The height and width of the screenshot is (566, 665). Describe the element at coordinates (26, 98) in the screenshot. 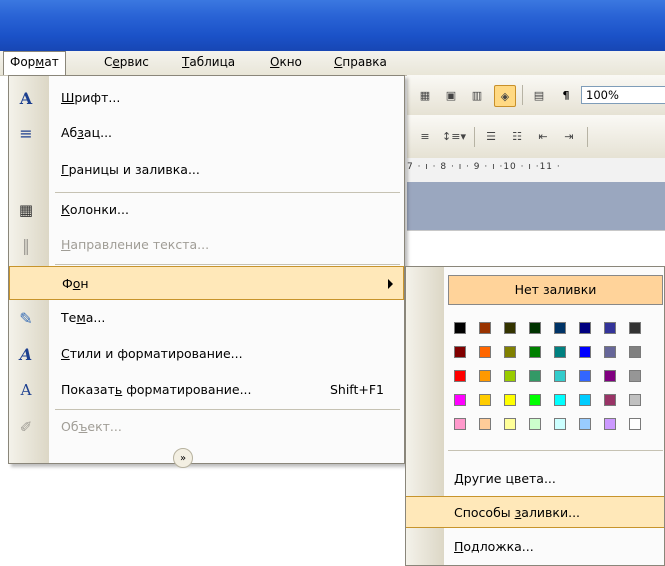

I see `font-icon: A` at that location.